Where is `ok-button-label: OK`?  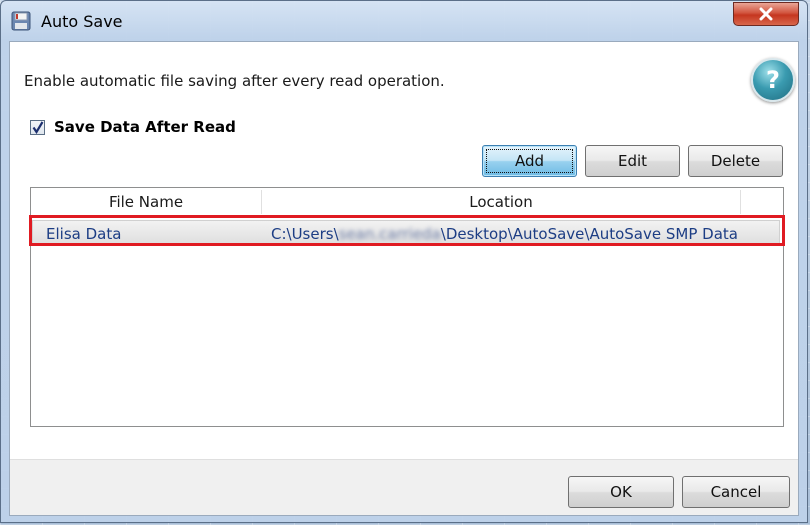
ok-button-label: OK is located at coordinates (621, 492).